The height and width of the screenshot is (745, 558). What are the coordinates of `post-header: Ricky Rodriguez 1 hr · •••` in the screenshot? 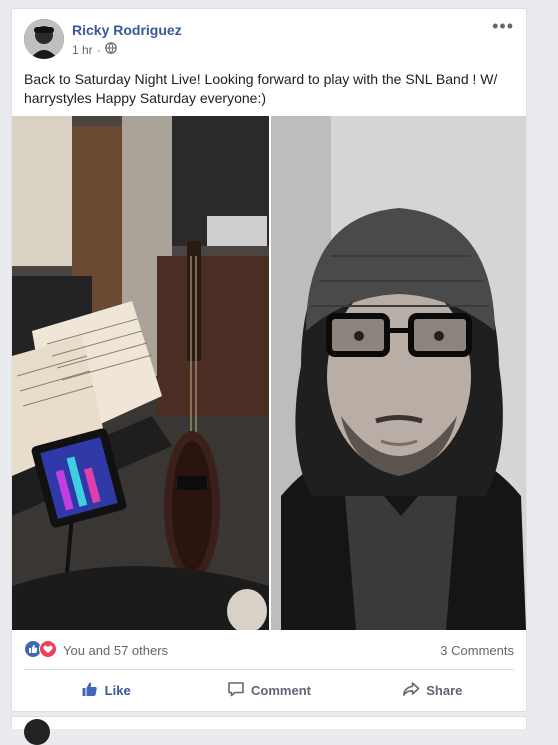 It's located at (269, 40).